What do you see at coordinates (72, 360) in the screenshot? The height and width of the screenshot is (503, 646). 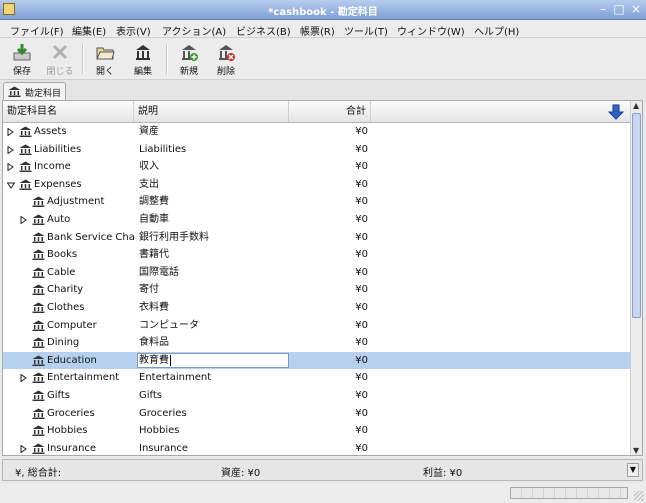 I see `account-name: Education` at bounding box center [72, 360].